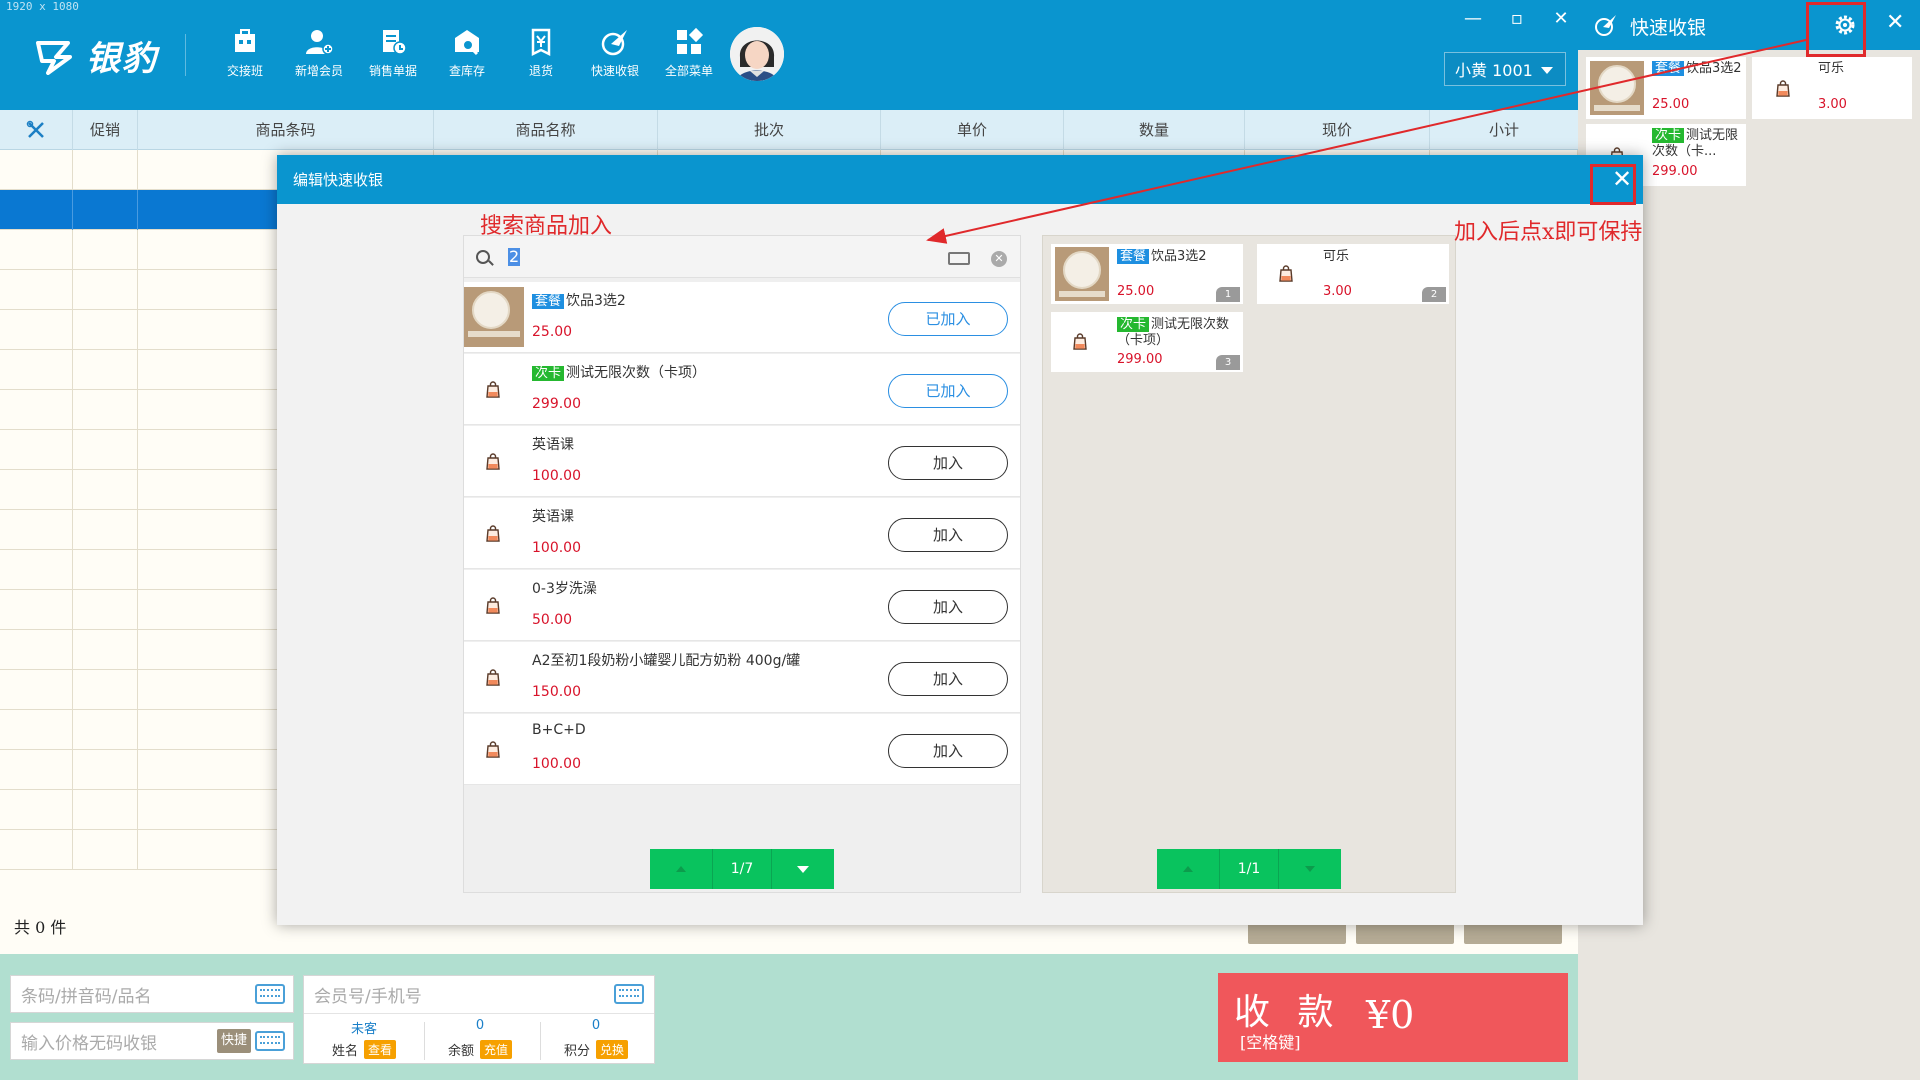 This screenshot has width=1920, height=1080. I want to click on member-name-cell: 未客 姓名 查看, so click(364, 1040).